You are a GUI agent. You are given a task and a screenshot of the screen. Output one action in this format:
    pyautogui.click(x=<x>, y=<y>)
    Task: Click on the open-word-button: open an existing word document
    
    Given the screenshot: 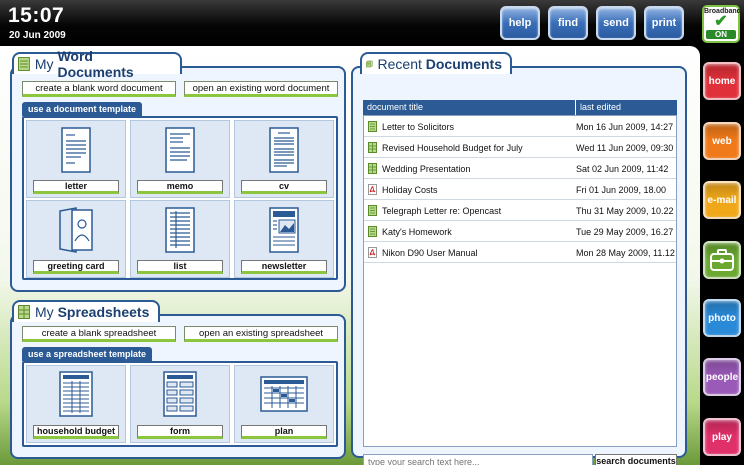 What is the action you would take?
    pyautogui.click(x=261, y=89)
    